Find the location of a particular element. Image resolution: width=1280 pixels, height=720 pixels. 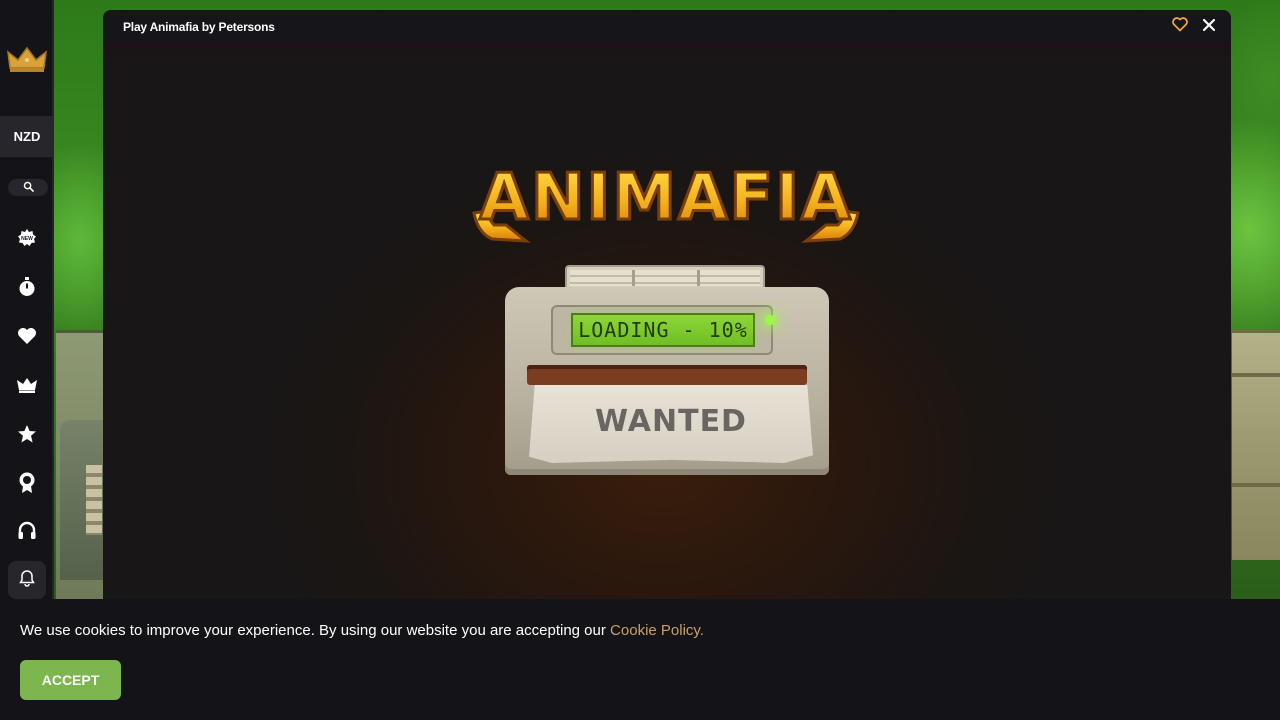

sidebar-item-favorites is located at coordinates (27, 338).